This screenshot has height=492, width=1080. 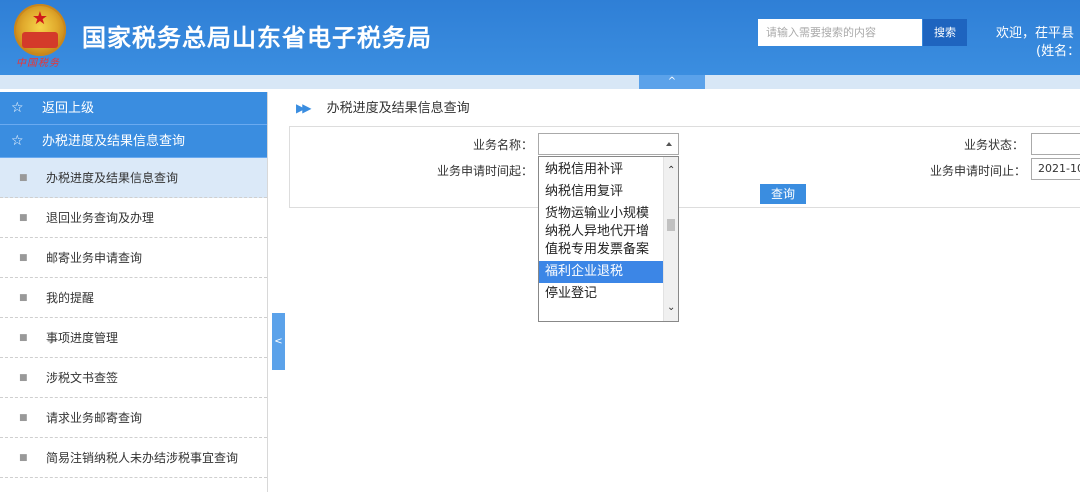 I want to click on scroll-down-icon: ⌄, so click(x=671, y=307).